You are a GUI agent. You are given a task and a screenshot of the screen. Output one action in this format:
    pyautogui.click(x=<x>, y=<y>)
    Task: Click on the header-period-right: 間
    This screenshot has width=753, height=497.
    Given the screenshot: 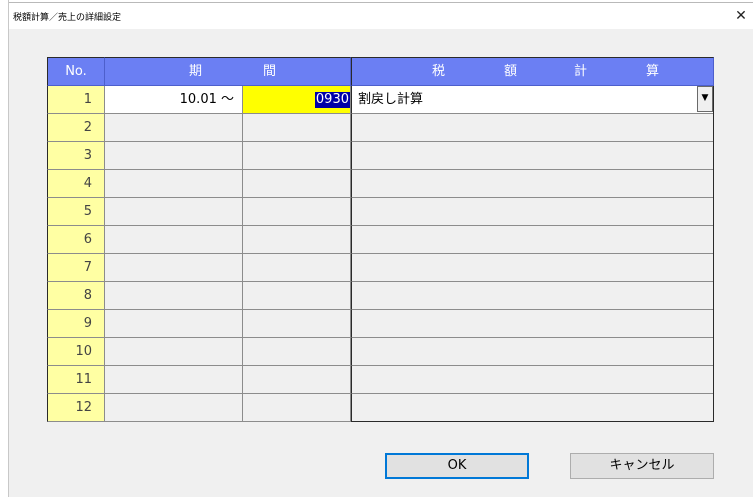 What is the action you would take?
    pyautogui.click(x=270, y=71)
    